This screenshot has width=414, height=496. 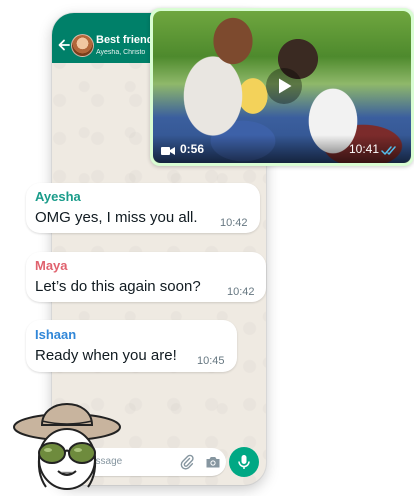 I want to click on play-button, so click(x=284, y=86).